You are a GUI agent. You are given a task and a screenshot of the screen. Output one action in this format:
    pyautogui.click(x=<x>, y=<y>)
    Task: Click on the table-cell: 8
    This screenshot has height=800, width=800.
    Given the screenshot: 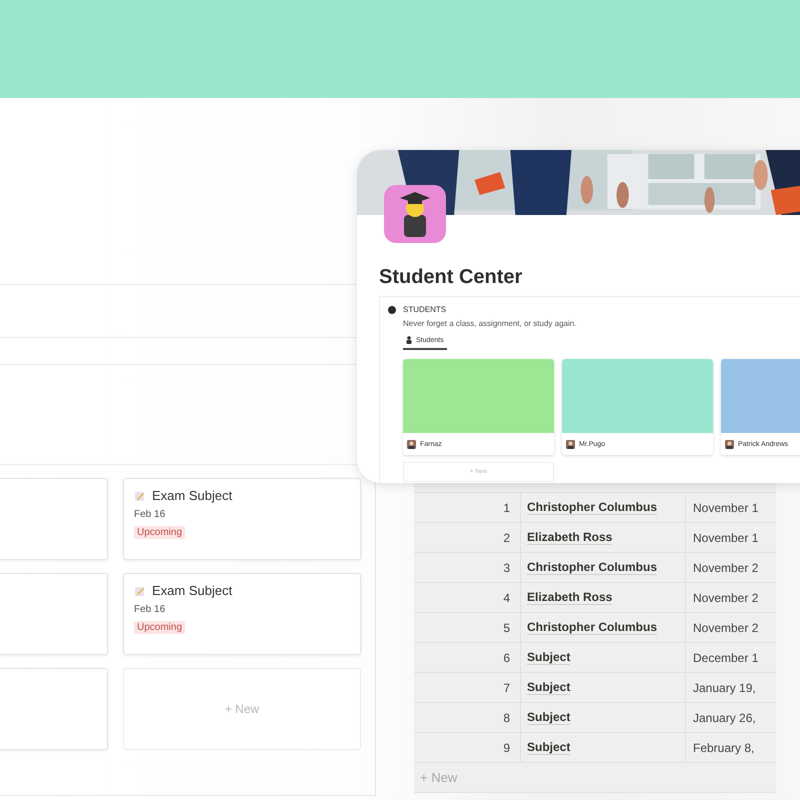 What is the action you would take?
    pyautogui.click(x=506, y=717)
    